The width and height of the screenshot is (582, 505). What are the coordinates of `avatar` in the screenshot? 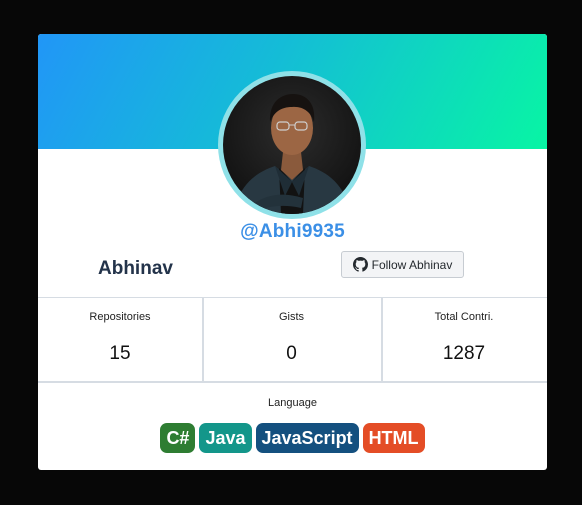 It's located at (292, 145).